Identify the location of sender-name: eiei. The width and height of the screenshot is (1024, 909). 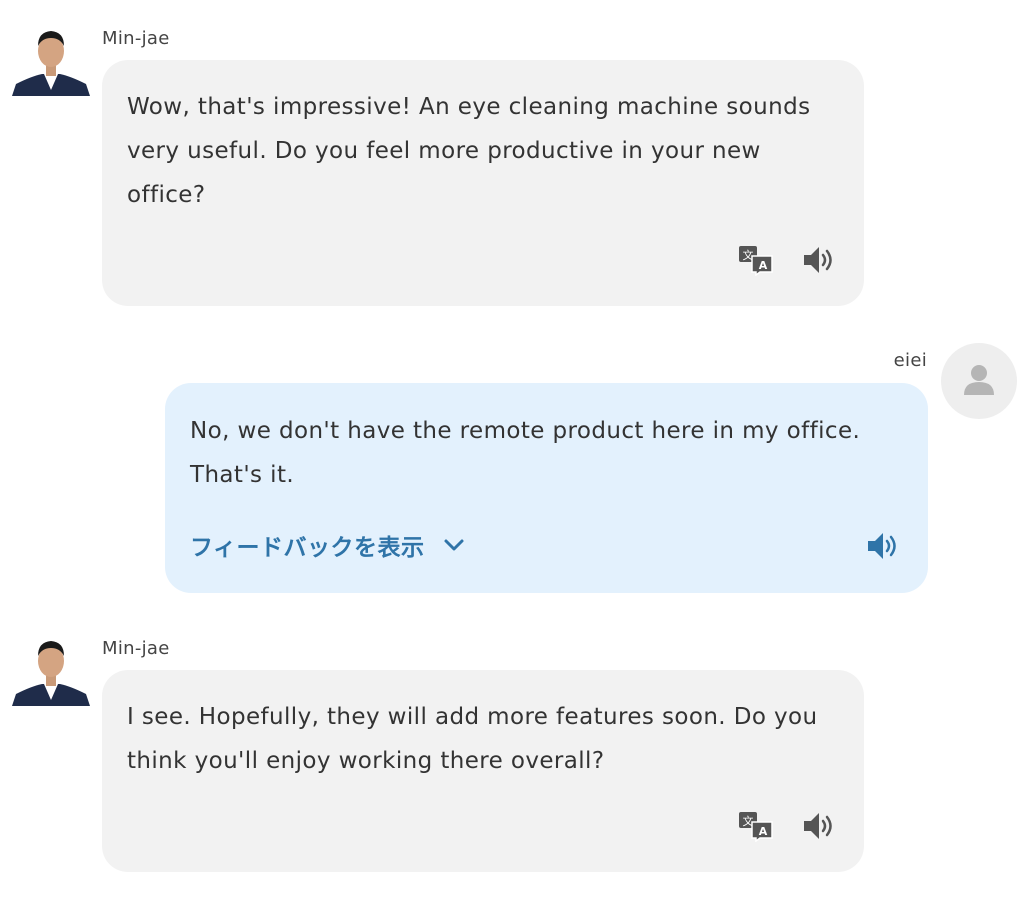
(910, 360).